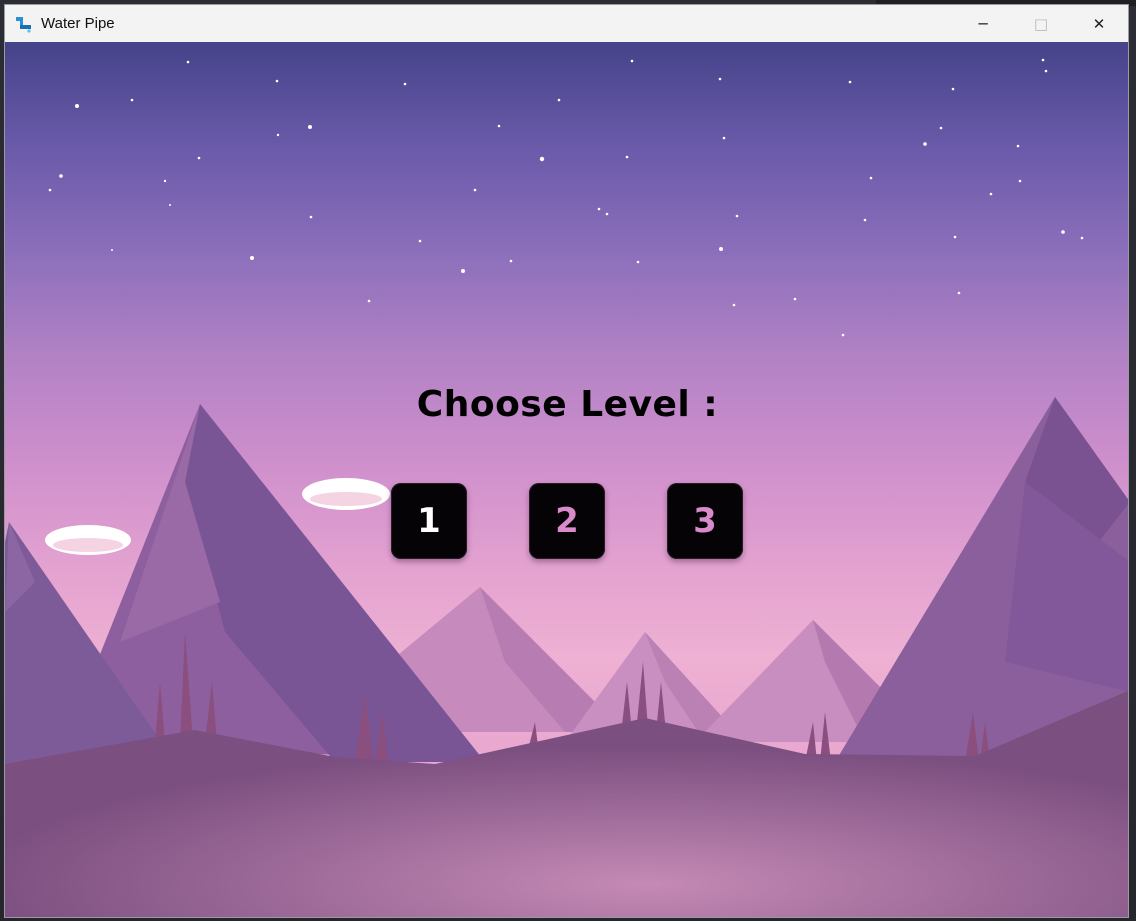  I want to click on level-2-label: 2, so click(567, 521).